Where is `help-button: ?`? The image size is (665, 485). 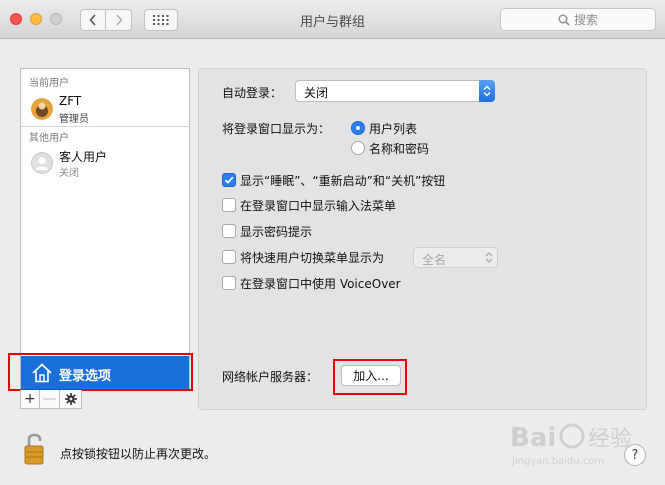 help-button: ? is located at coordinates (635, 455).